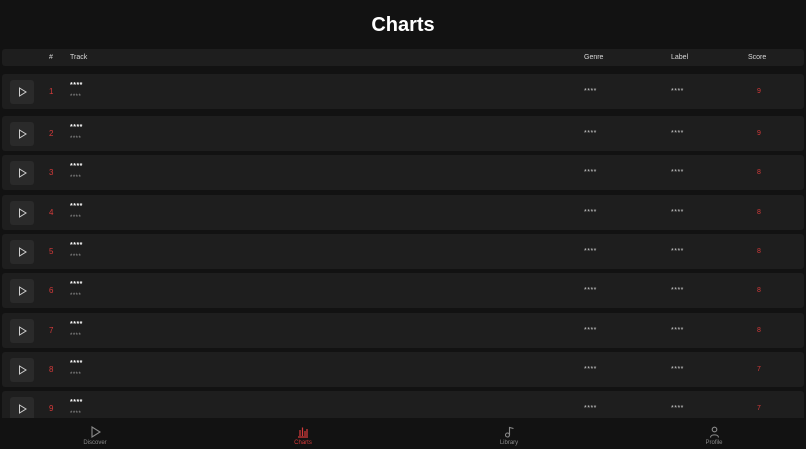 The width and height of the screenshot is (806, 449). I want to click on nav-item-library: Library, so click(509, 434).